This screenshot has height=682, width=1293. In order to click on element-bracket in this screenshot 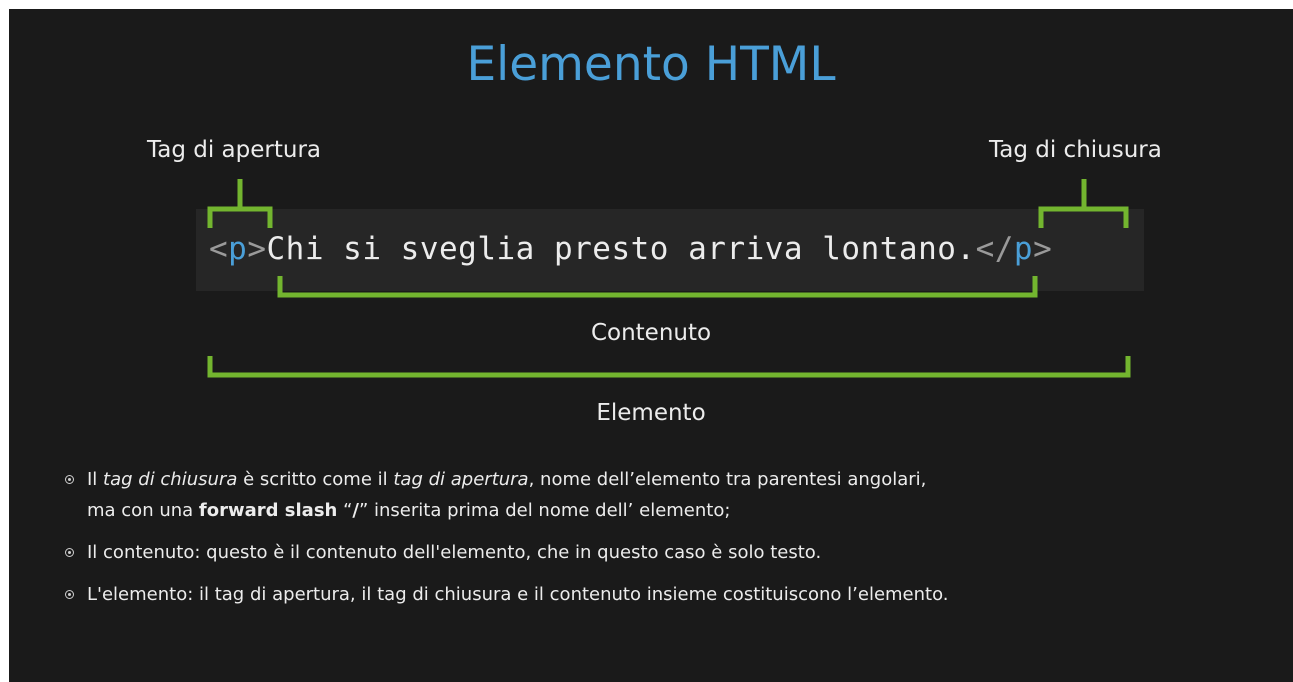, I will do `click(669, 367)`.